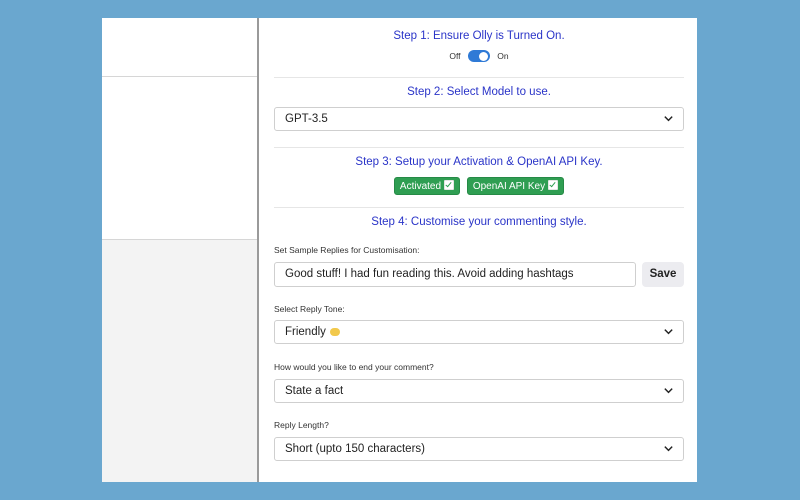 The height and width of the screenshot is (500, 800). I want to click on model-select-value: GPT-3.5, so click(306, 119).